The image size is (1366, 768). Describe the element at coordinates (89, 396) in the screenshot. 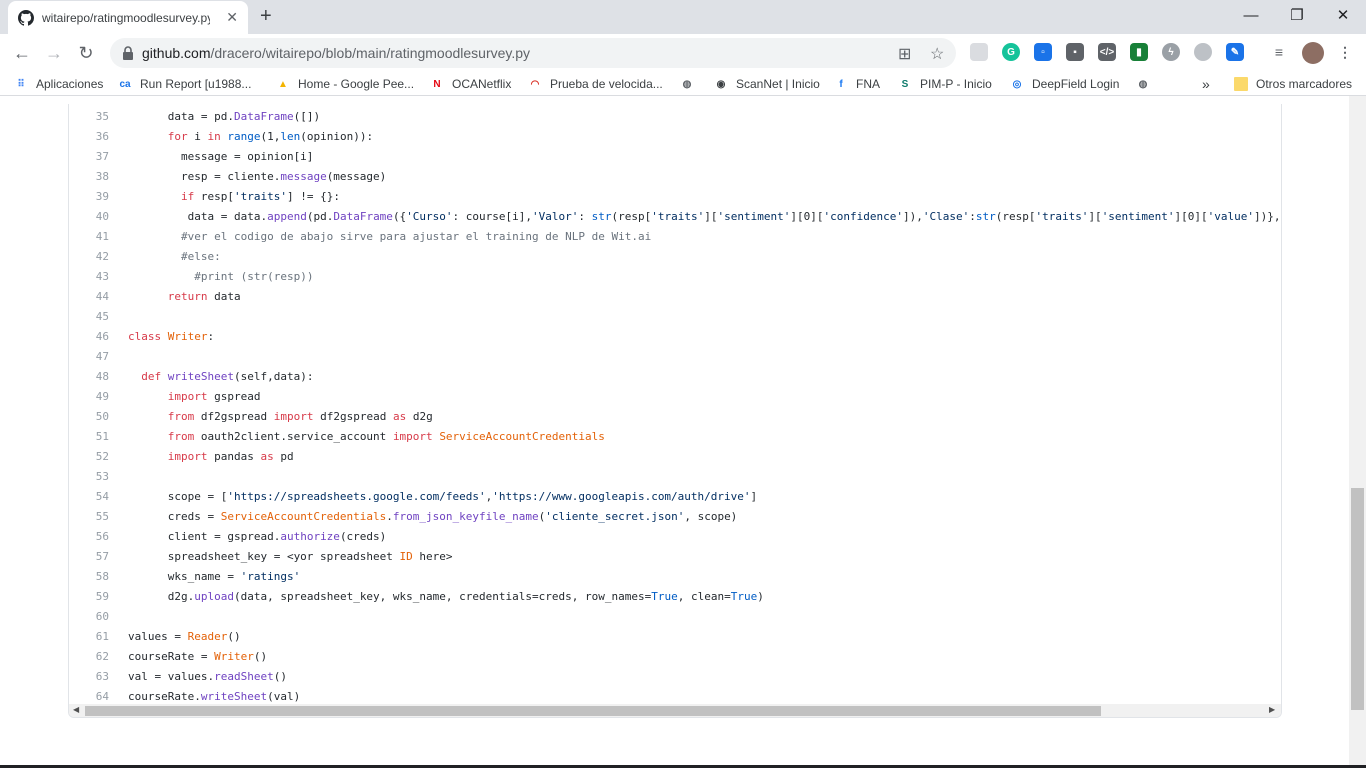

I see `line-number: 49` at that location.